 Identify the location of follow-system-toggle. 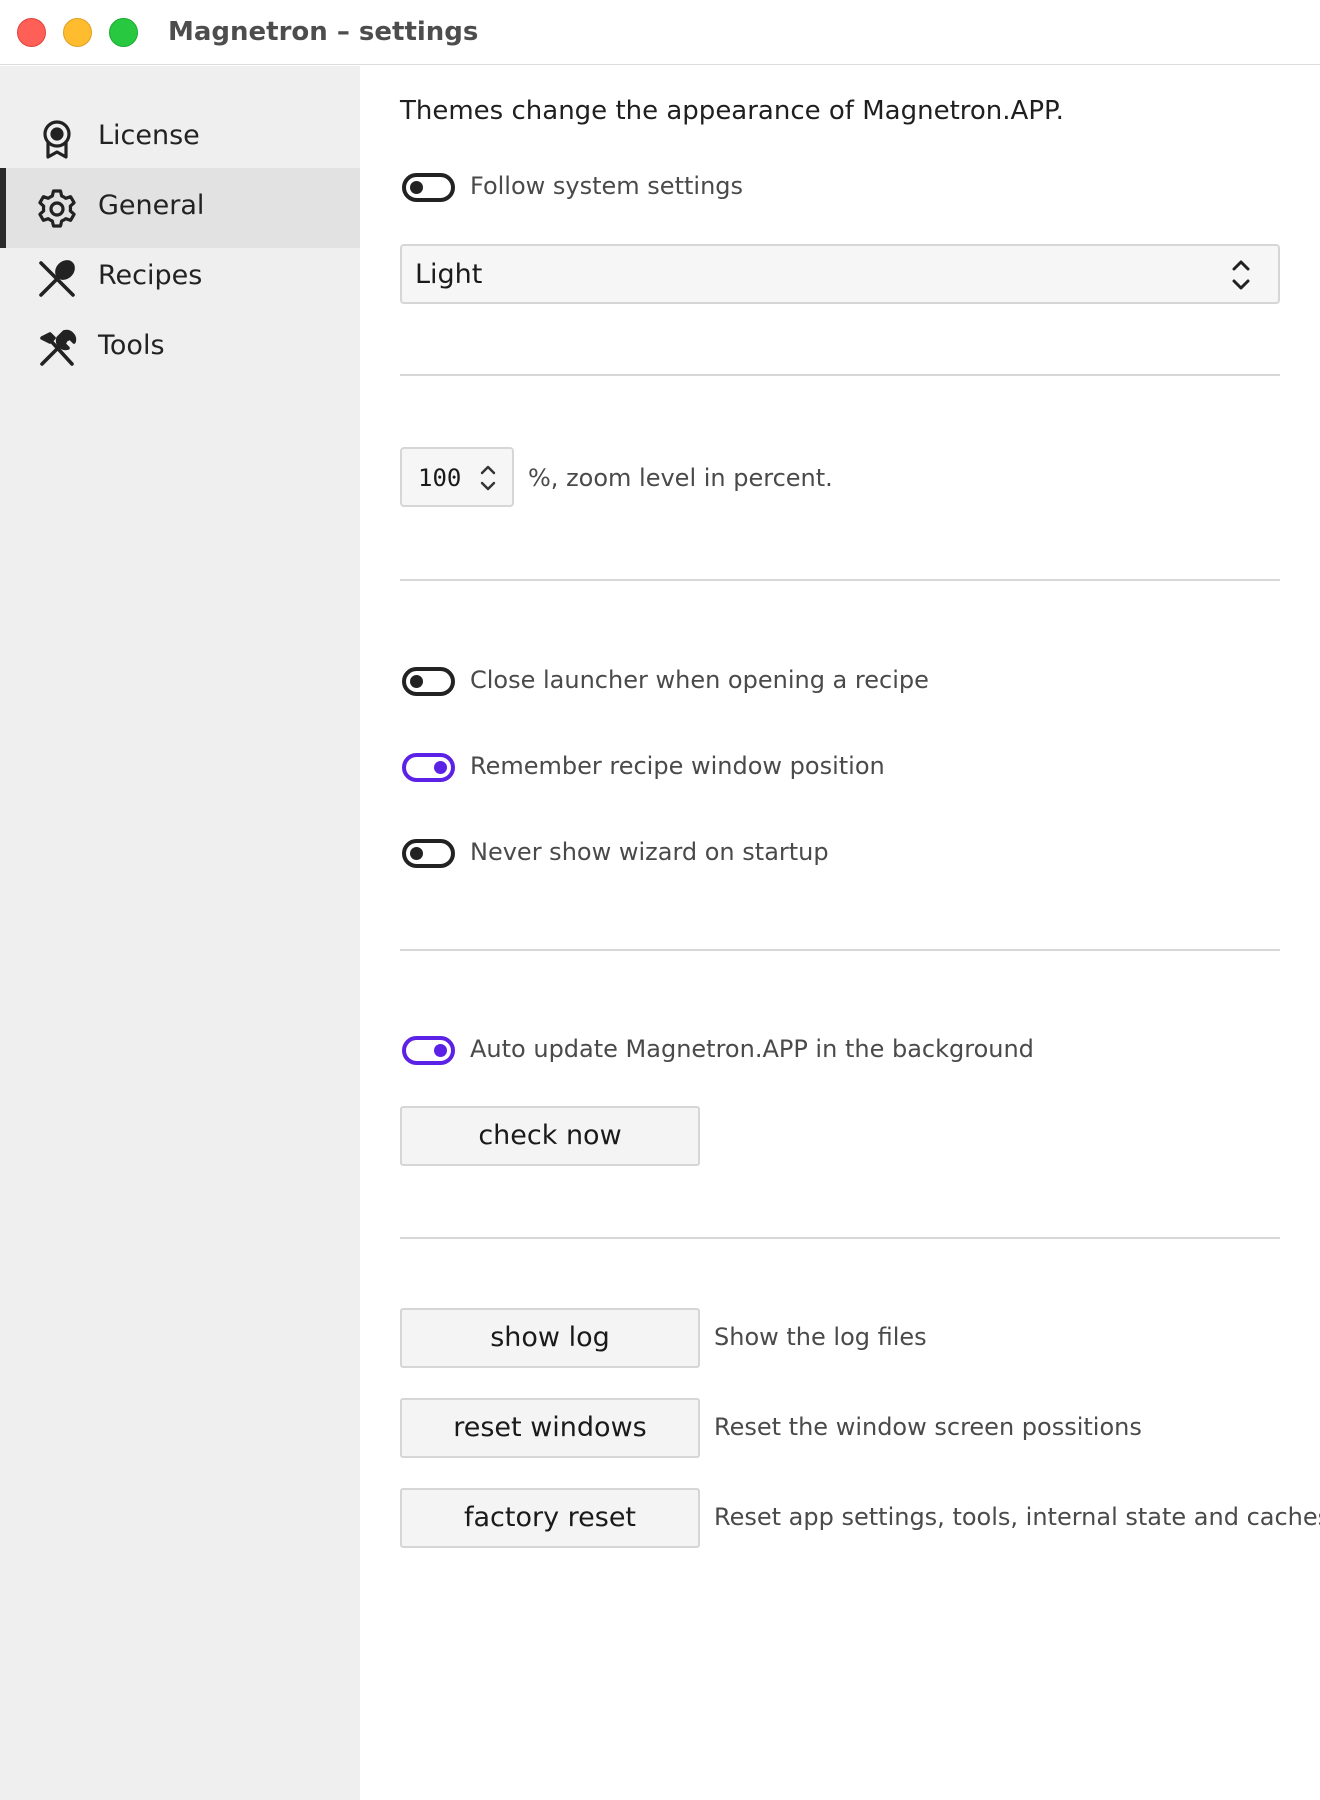
(428, 187).